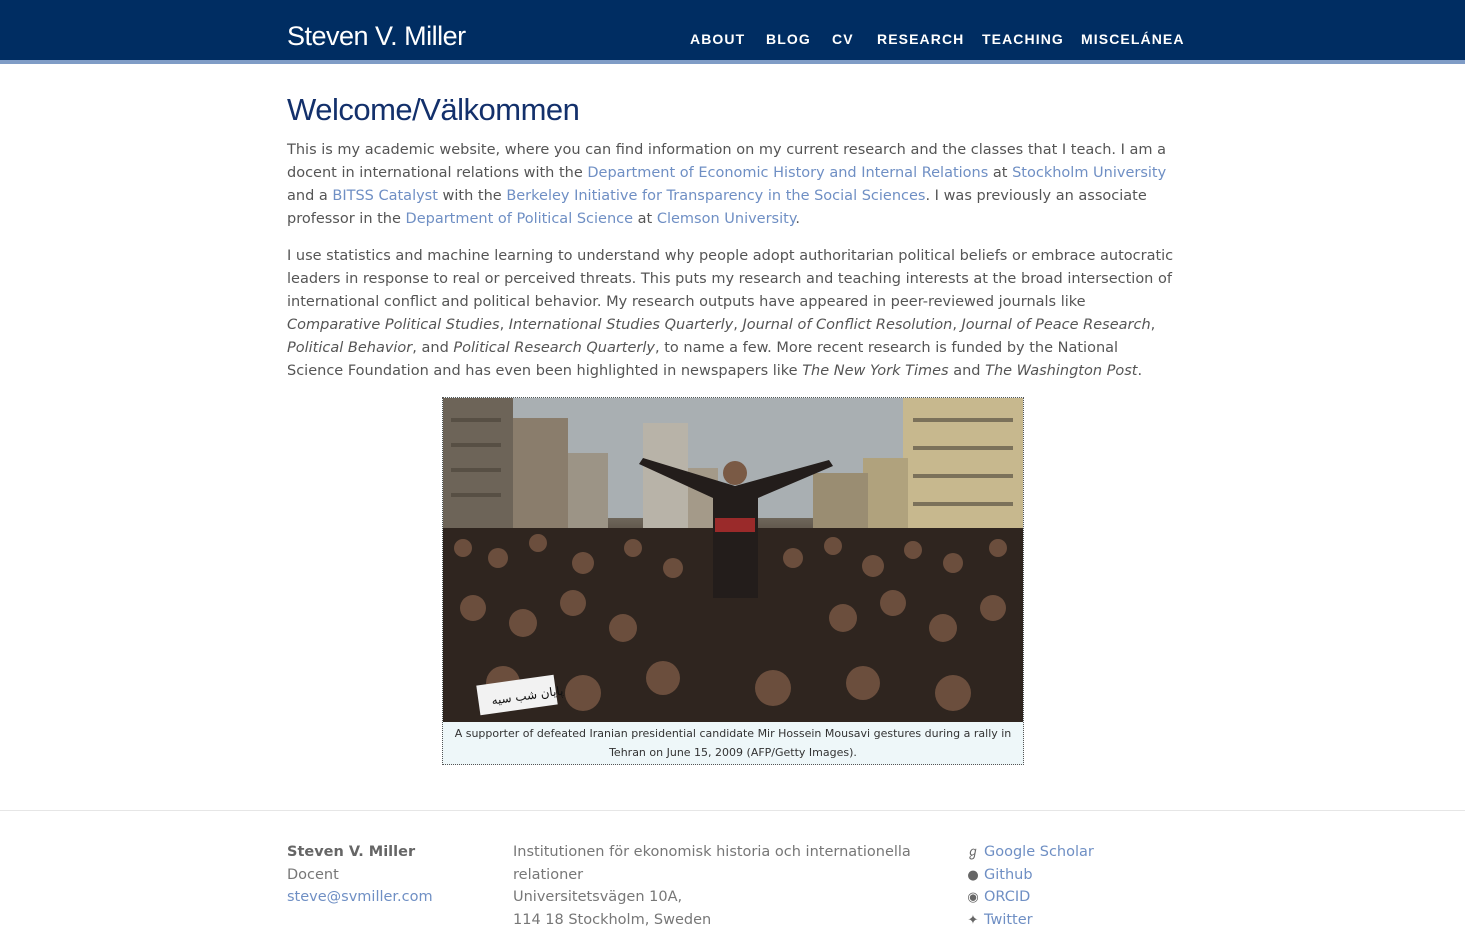 This screenshot has width=1465, height=932. Describe the element at coordinates (973, 920) in the screenshot. I see `twitter-icon: ✦` at that location.